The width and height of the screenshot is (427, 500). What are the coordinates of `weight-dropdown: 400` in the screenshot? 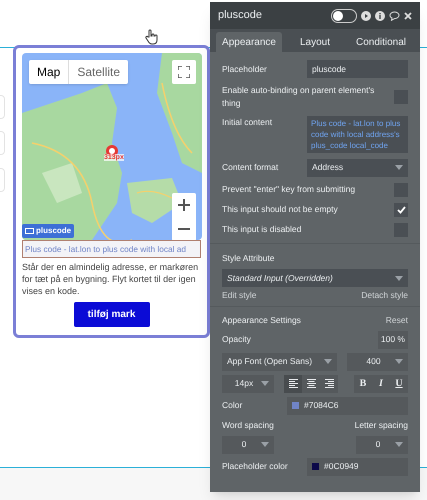 It's located at (377, 361).